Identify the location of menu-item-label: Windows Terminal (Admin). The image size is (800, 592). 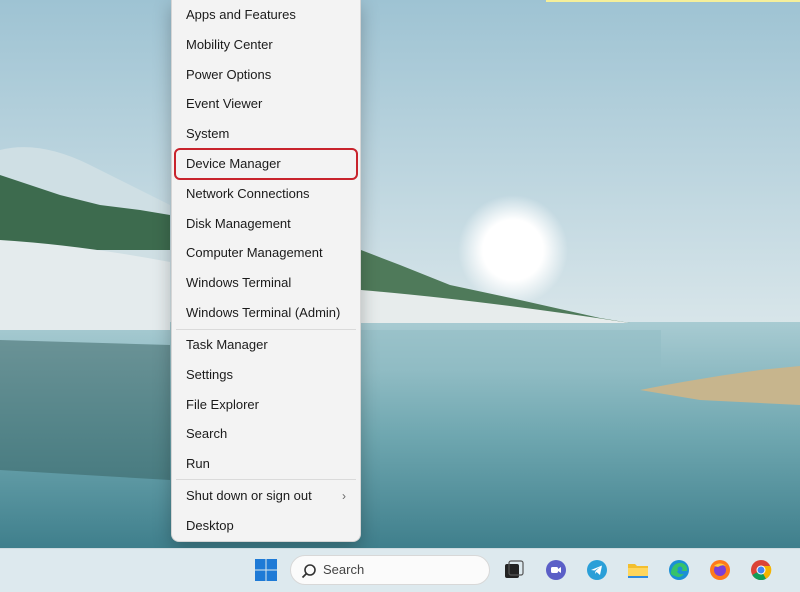
(263, 312).